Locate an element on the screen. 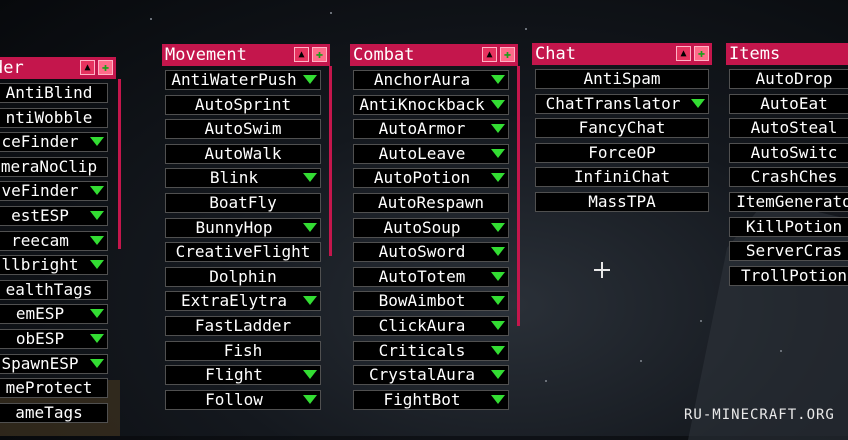  module-ntiwobble: ntiWobble is located at coordinates (54, 117).